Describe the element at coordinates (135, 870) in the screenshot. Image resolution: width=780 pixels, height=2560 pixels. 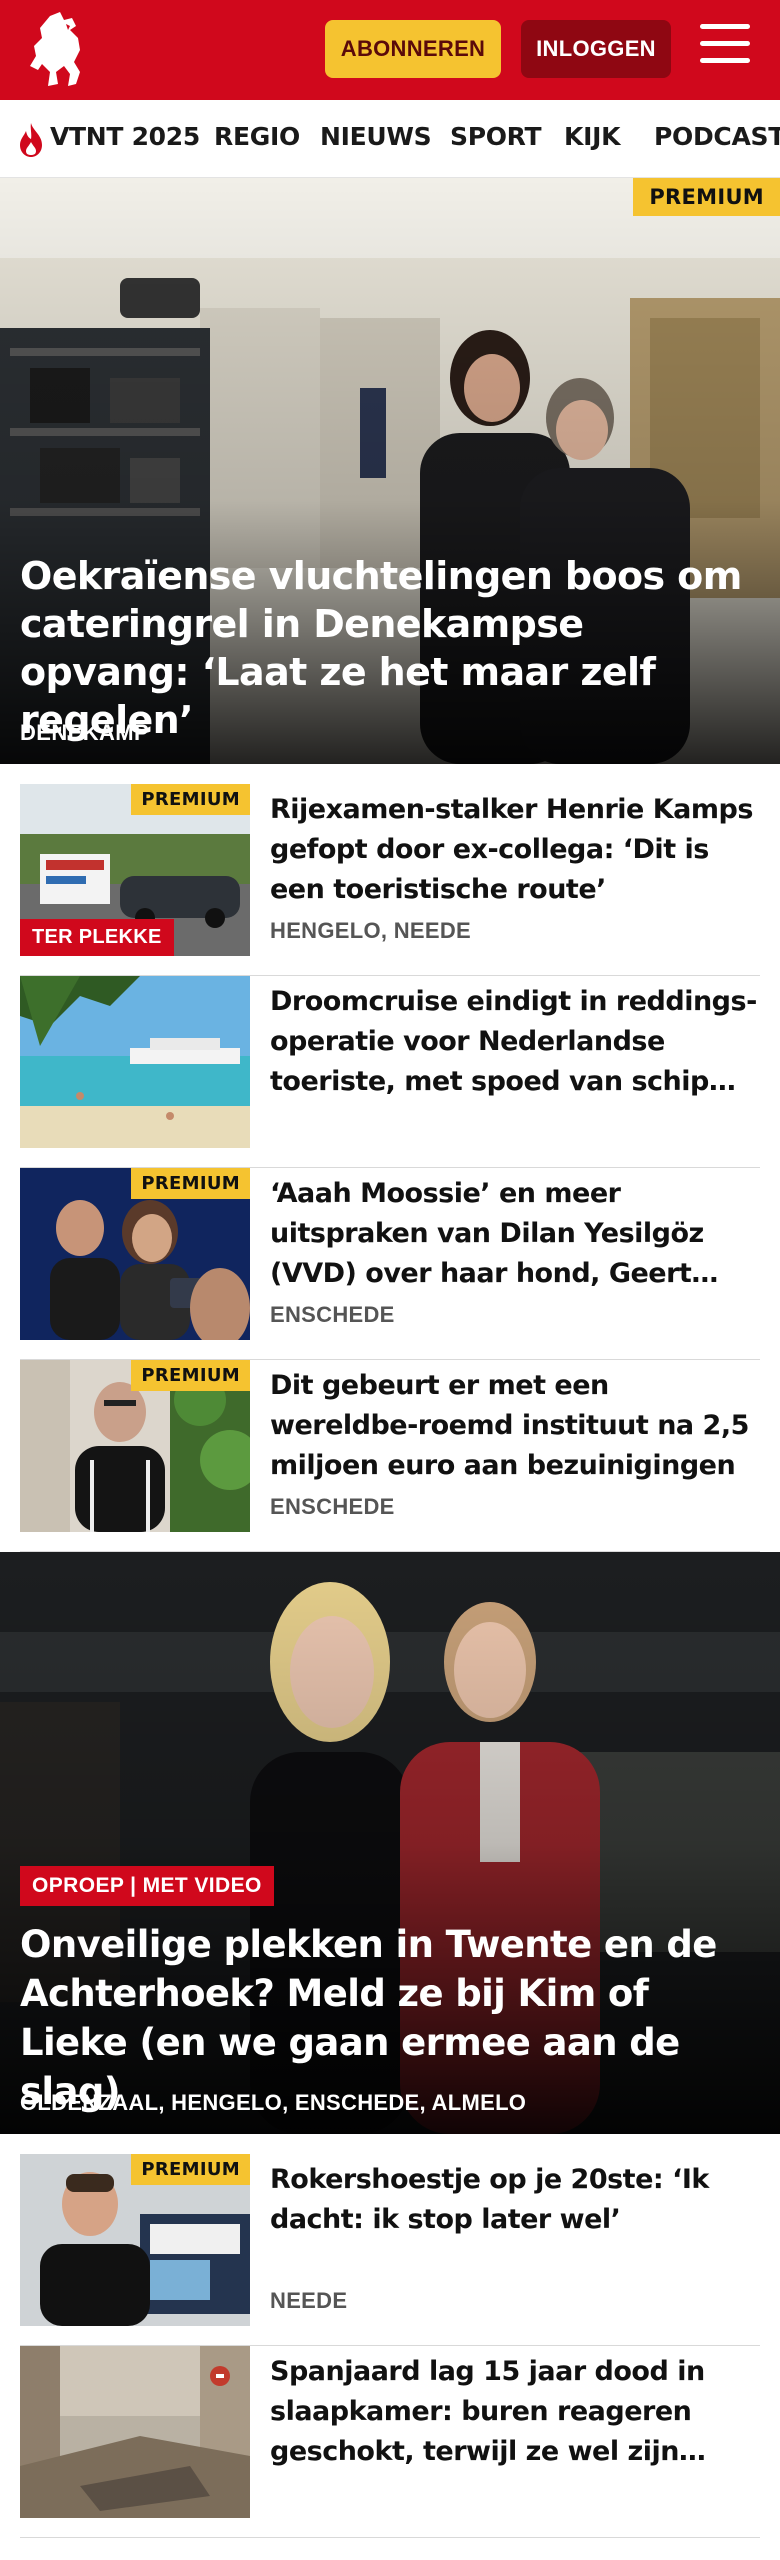
I see `article-thumbnail: PREMIUM TER PLEKKE` at that location.